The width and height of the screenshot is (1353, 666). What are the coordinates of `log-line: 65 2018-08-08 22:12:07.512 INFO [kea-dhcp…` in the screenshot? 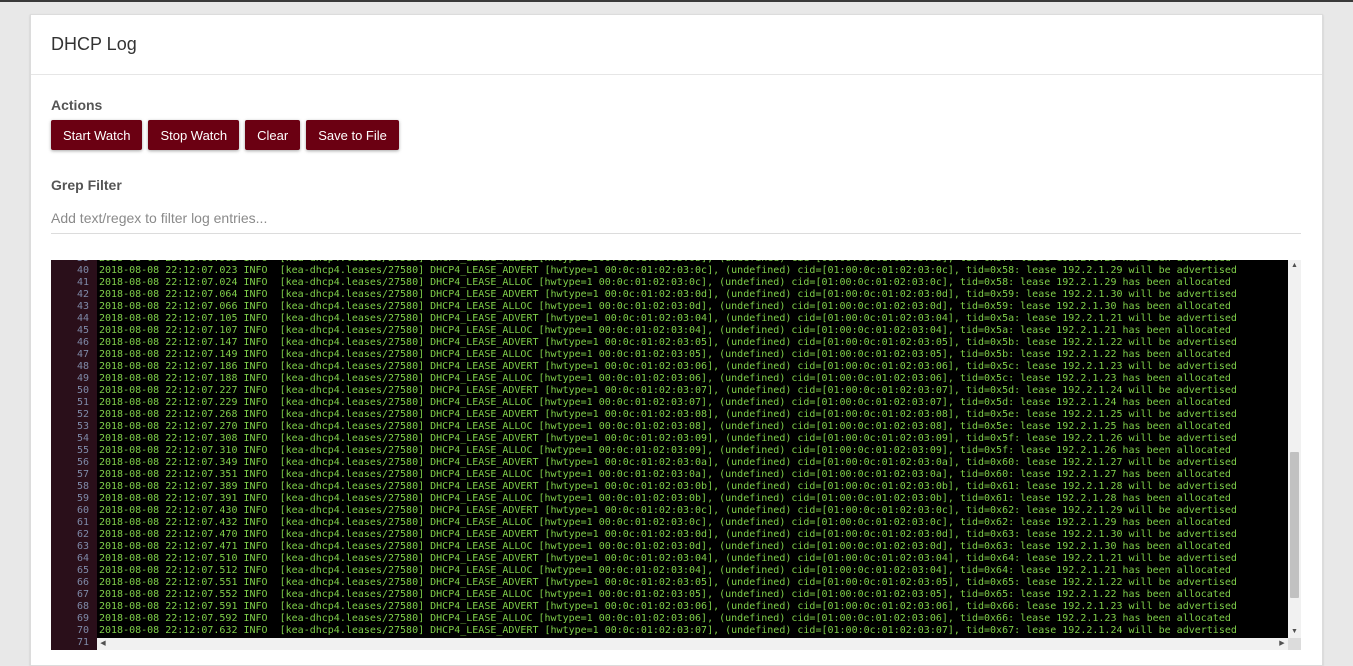 It's located at (669, 571).